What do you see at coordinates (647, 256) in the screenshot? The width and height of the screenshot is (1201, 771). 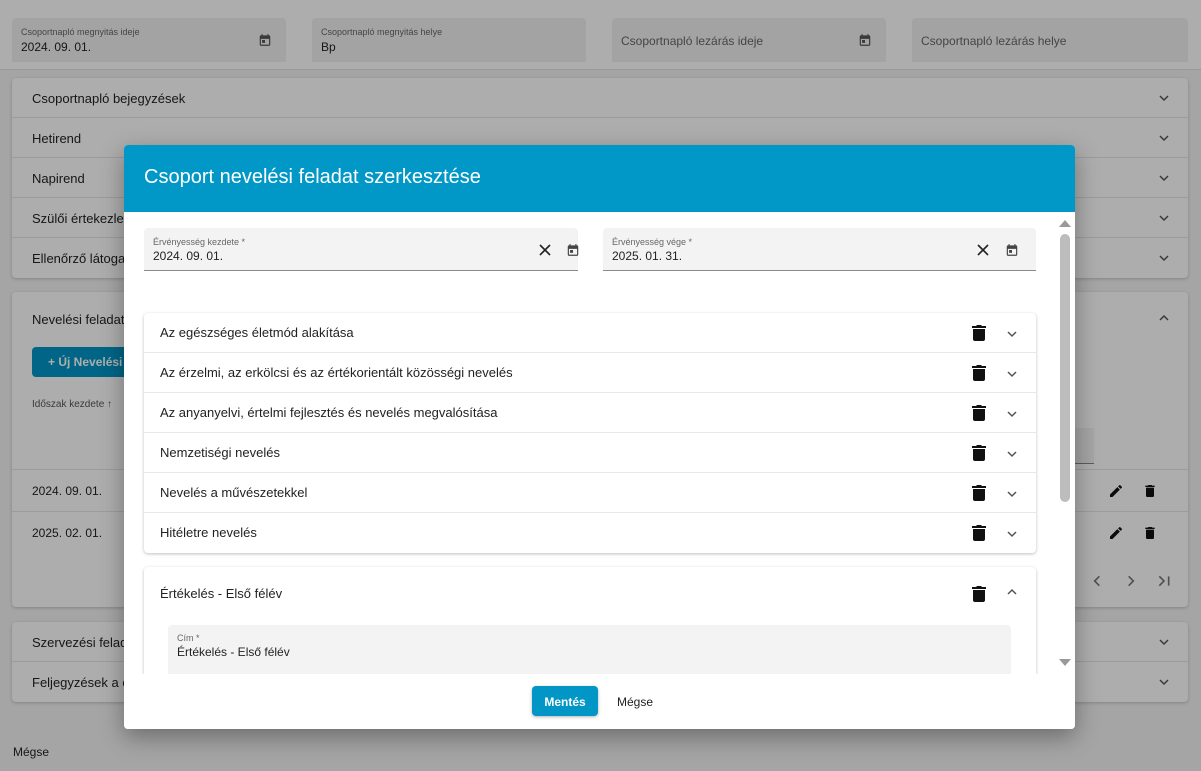 I see `validity-end-value: 2025. 01. 31.` at bounding box center [647, 256].